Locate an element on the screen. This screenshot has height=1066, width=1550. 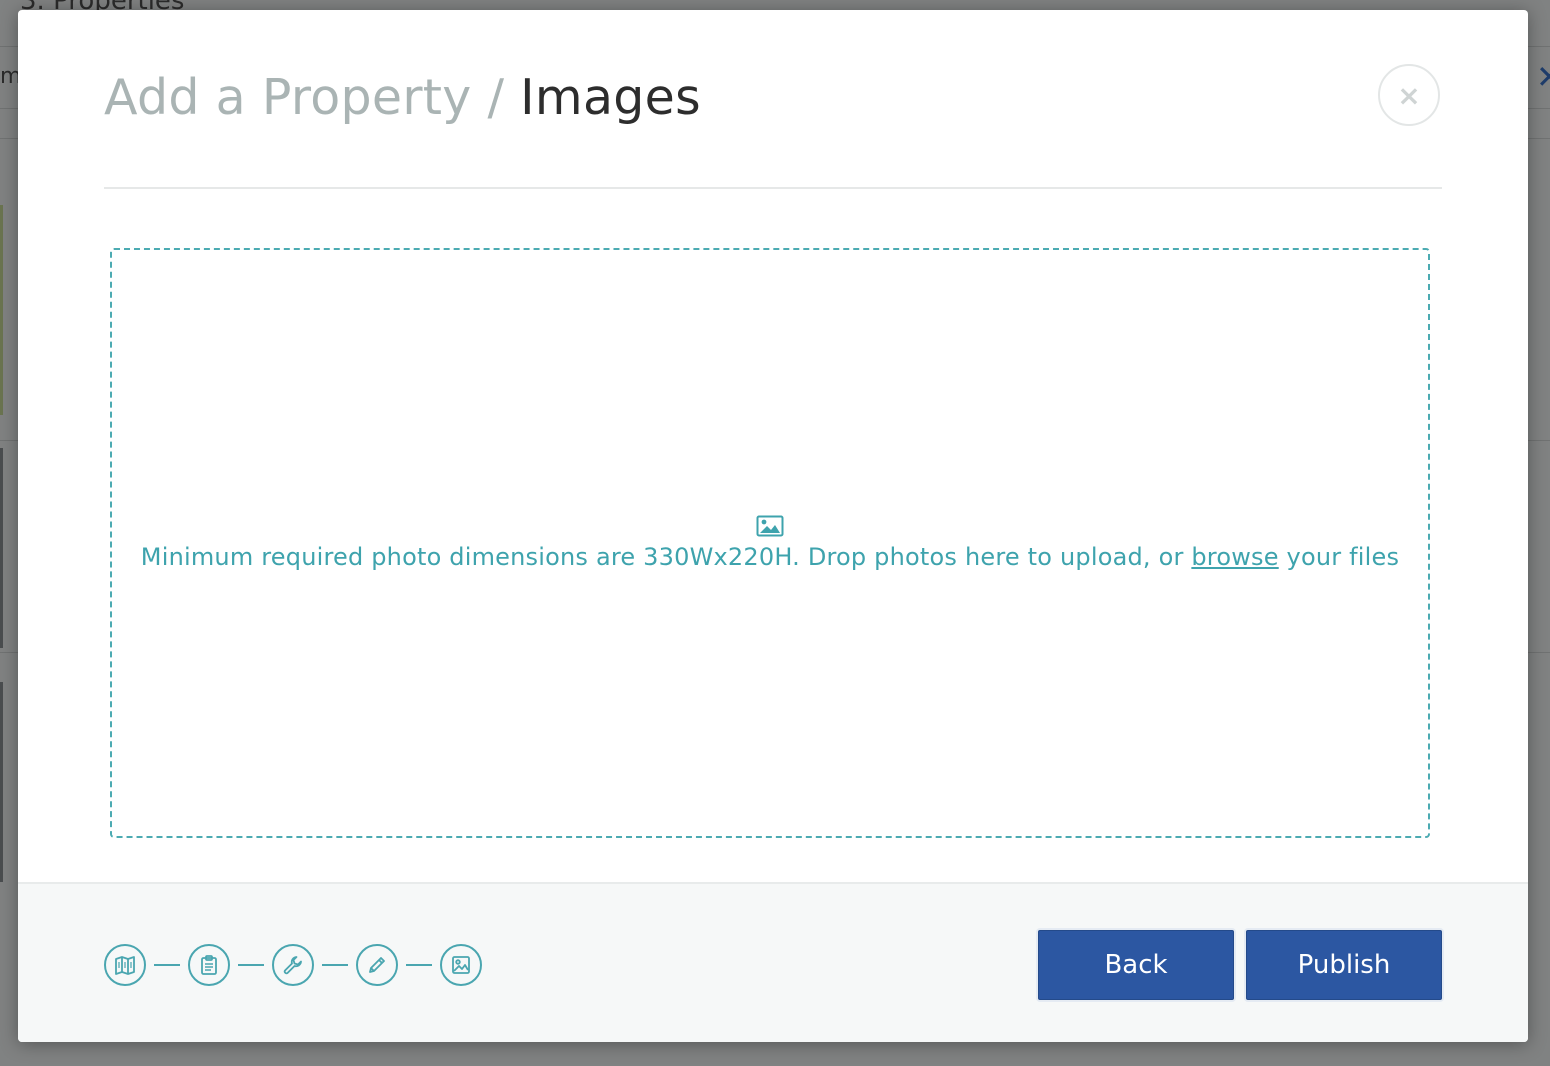
step-location is located at coordinates (125, 965).